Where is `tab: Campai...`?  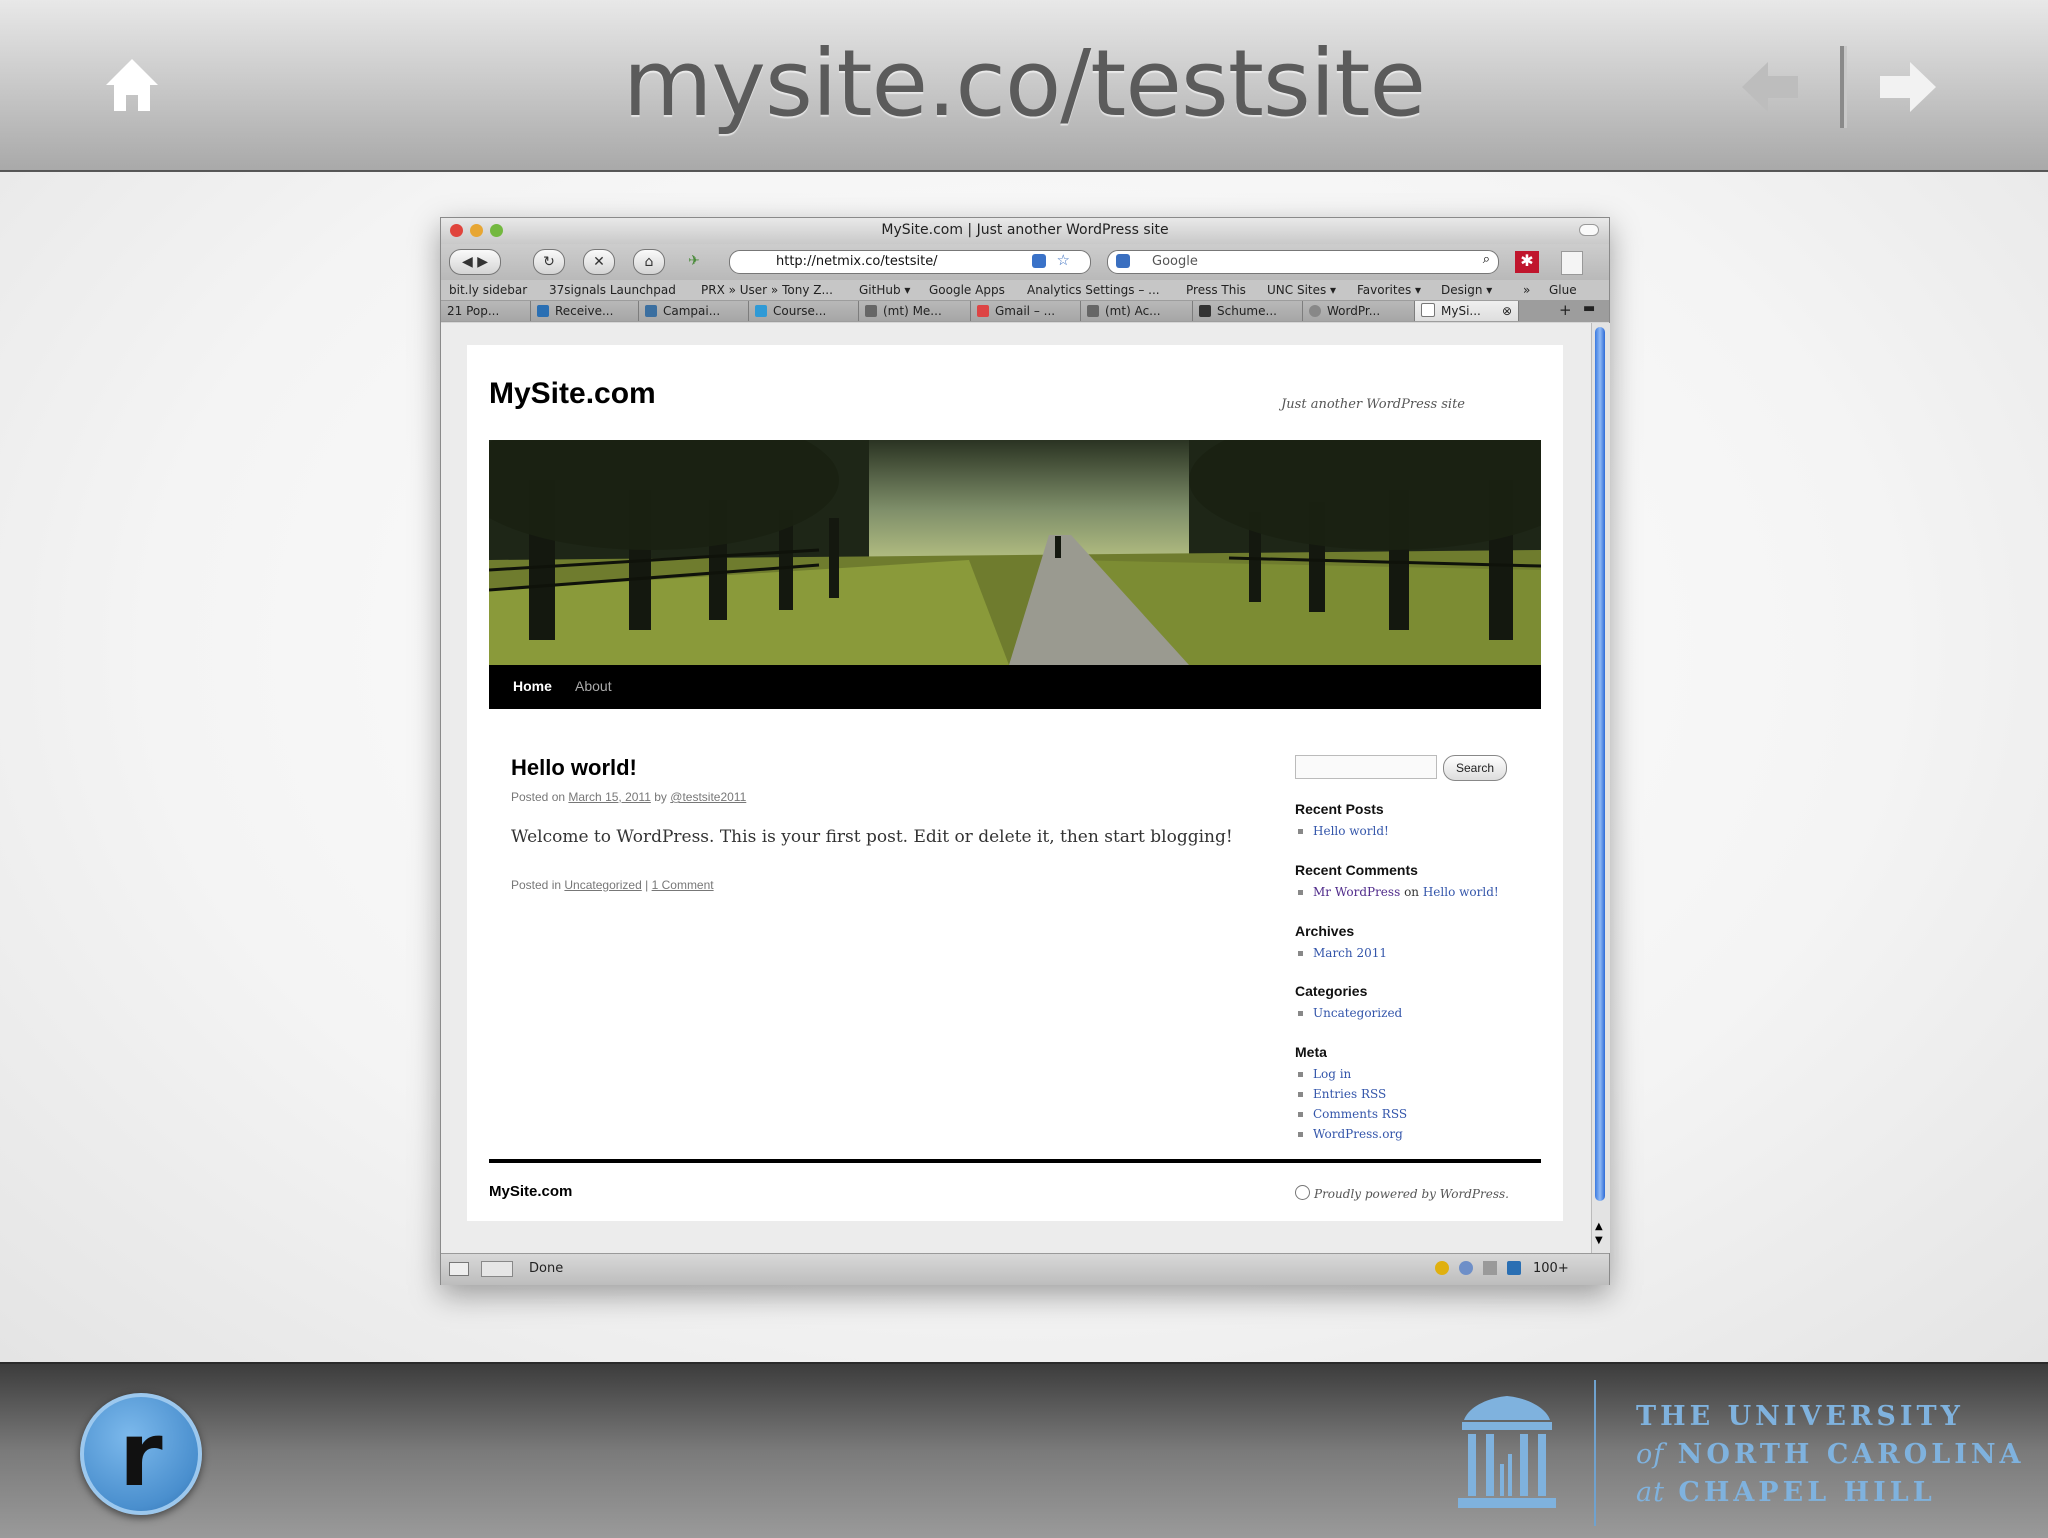
tab: Campai... is located at coordinates (694, 311).